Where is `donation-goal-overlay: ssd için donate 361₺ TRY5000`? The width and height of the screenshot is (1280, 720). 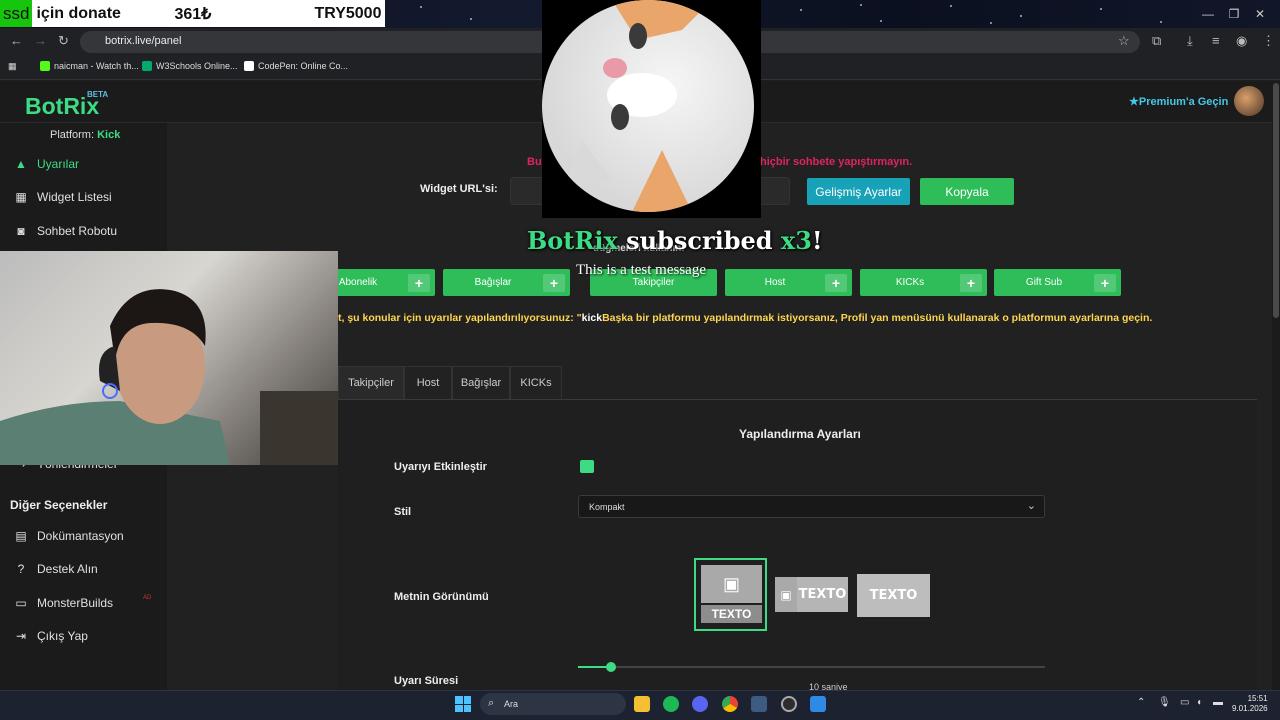 donation-goal-overlay: ssd için donate 361₺ TRY5000 is located at coordinates (192, 13).